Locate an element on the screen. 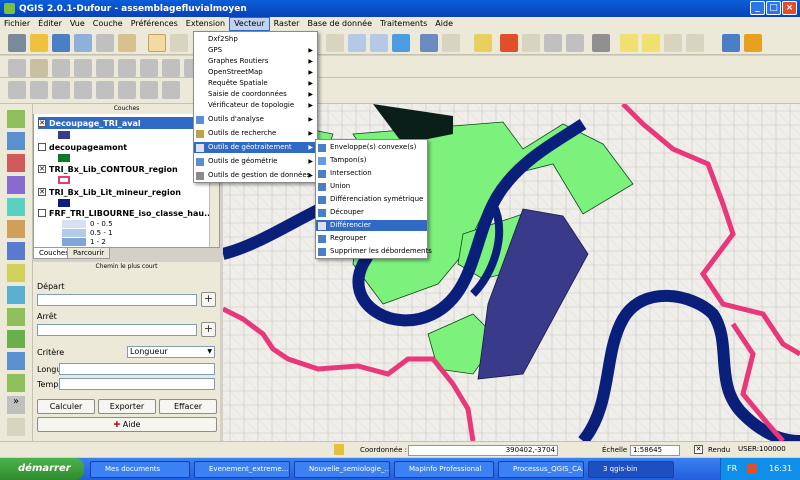  start-button: démarrer is located at coordinates (42, 469).